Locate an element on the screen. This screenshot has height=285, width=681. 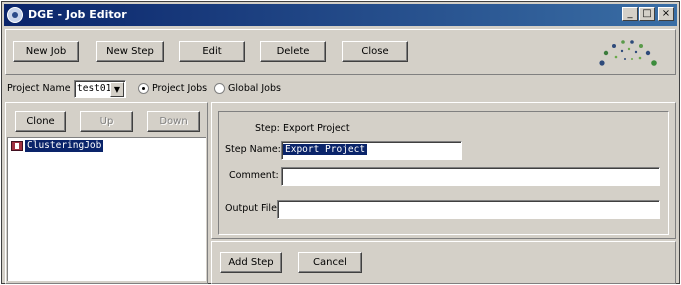
step-name-value: Export Project is located at coordinates (325, 149).